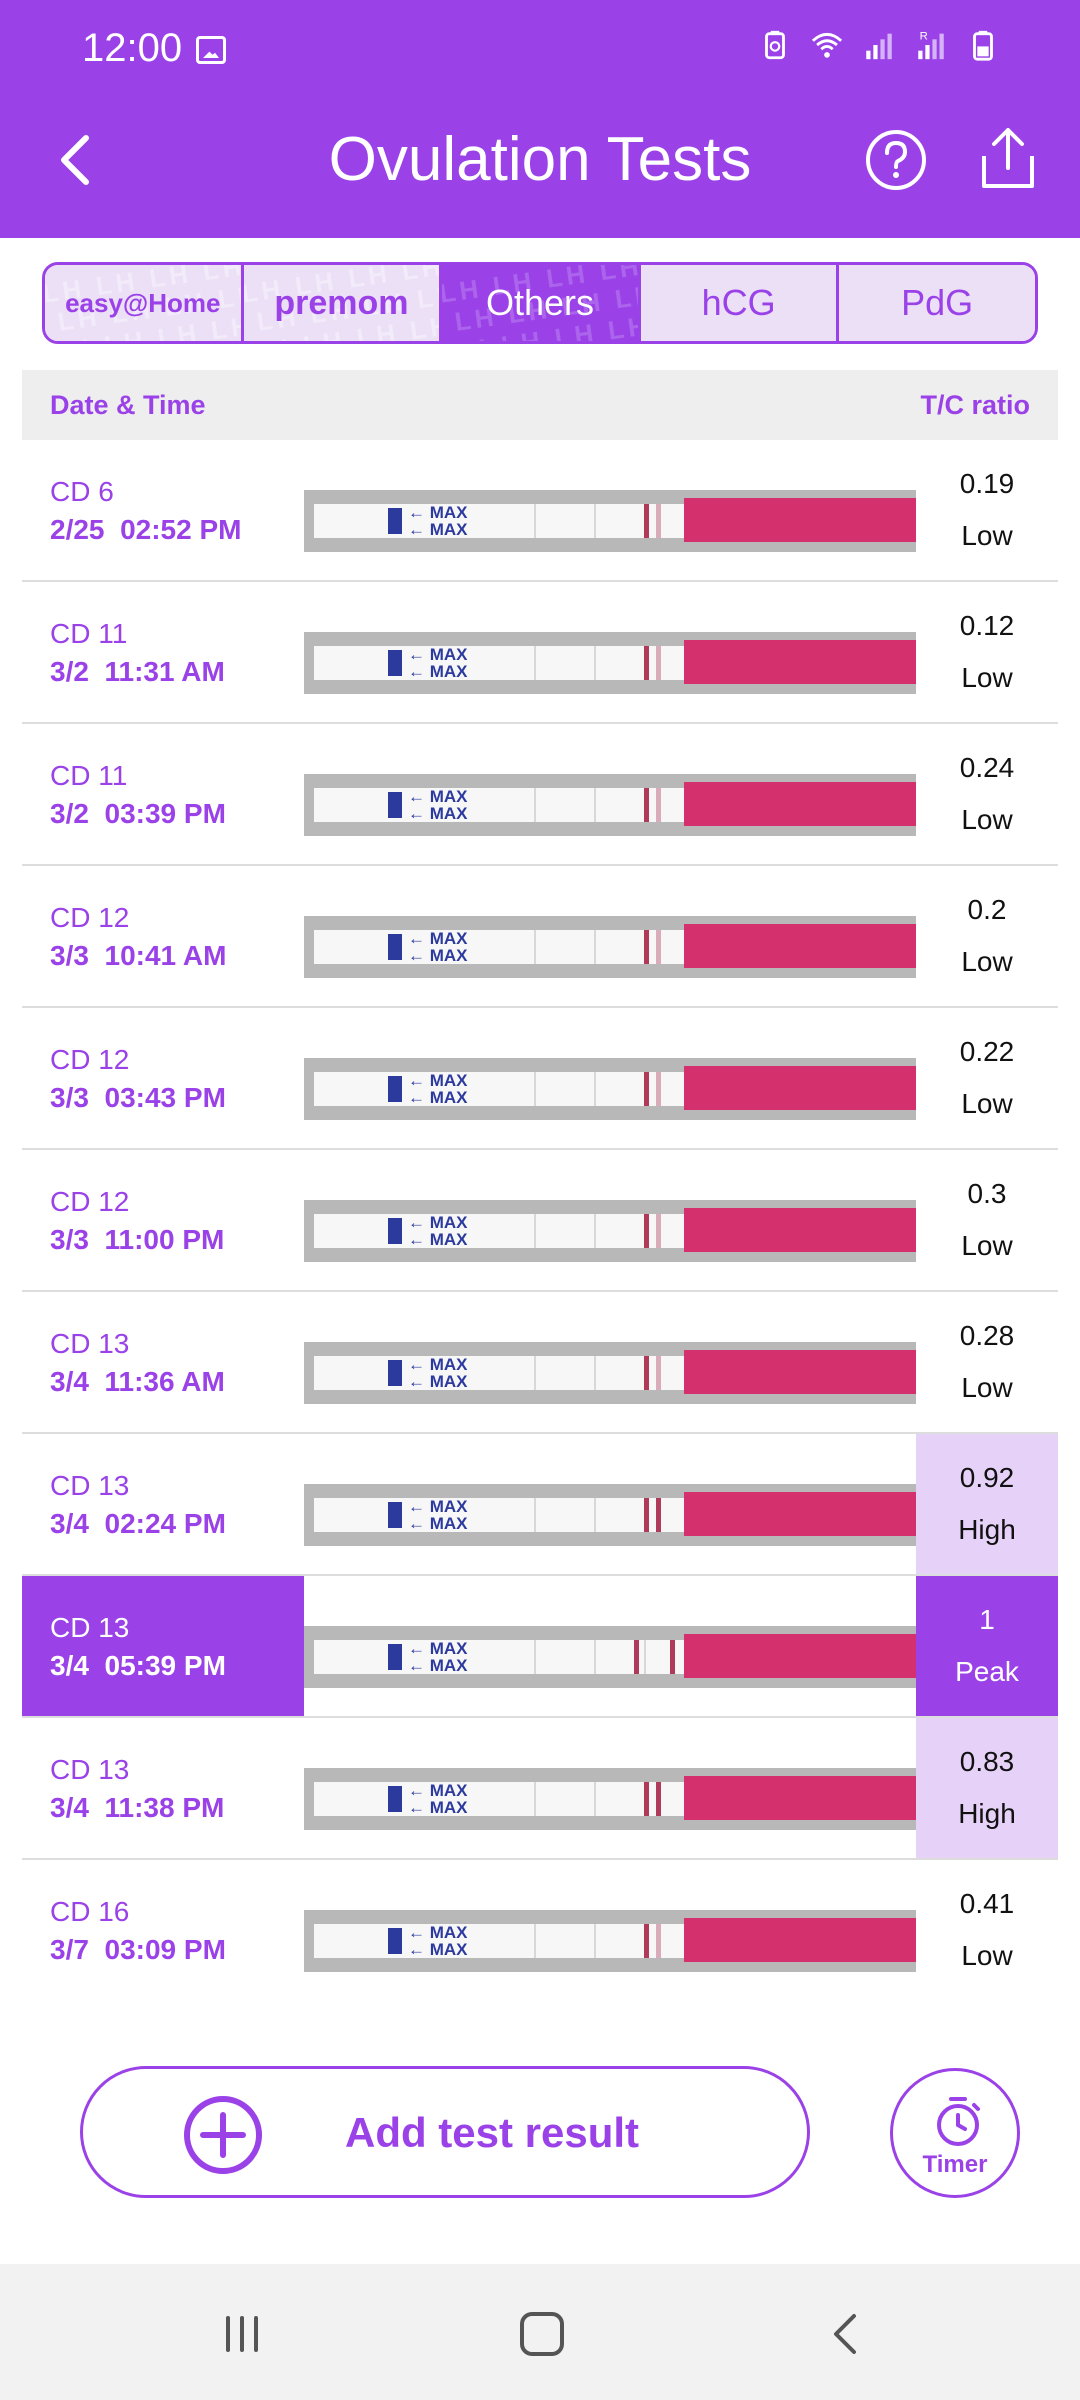 The width and height of the screenshot is (1080, 2400). What do you see at coordinates (958, 2121) in the screenshot?
I see `timer-icon` at bounding box center [958, 2121].